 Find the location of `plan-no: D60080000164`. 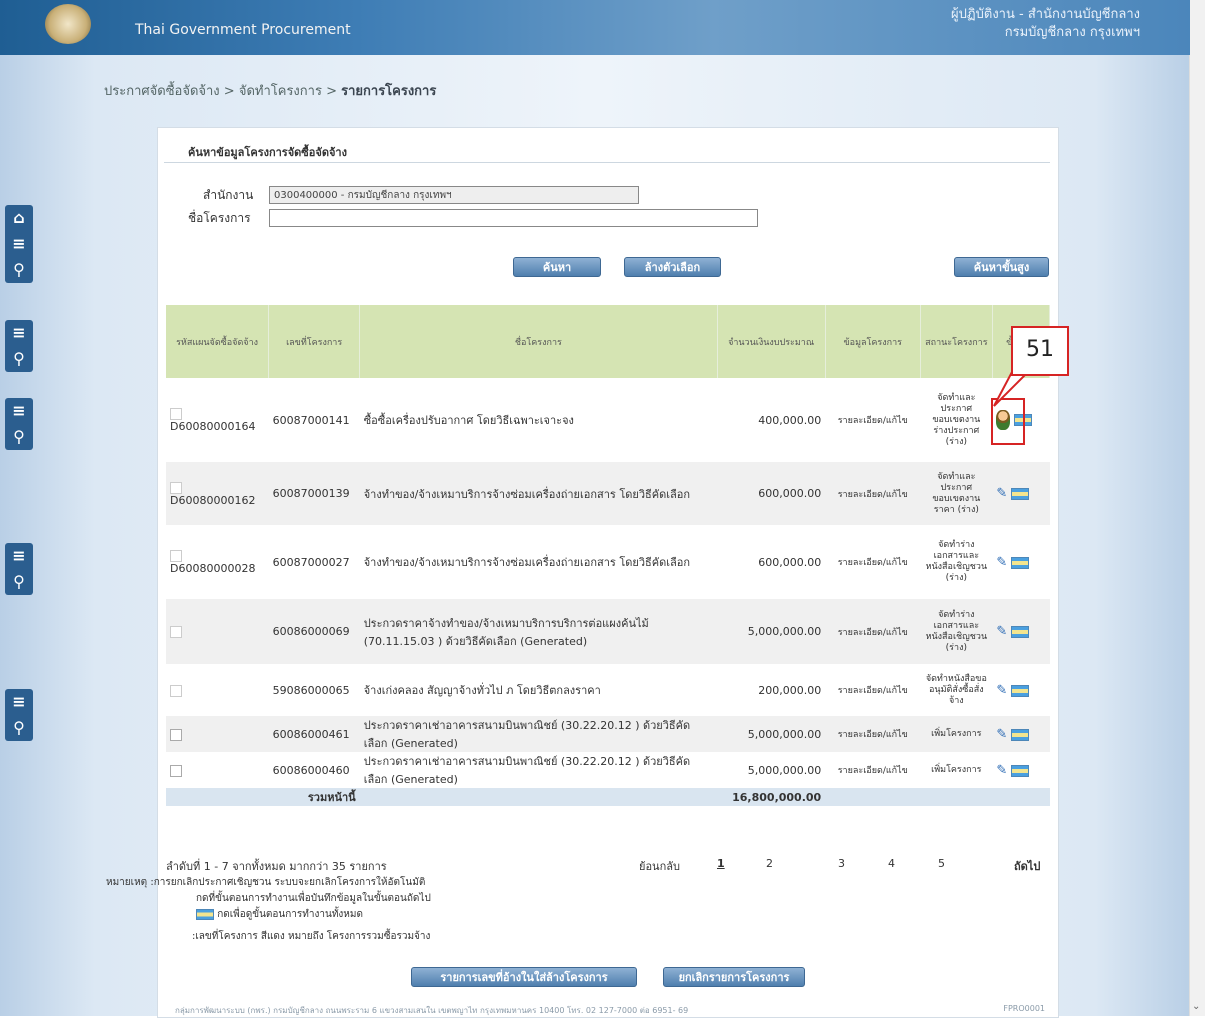

plan-no: D60080000164 is located at coordinates (213, 426).